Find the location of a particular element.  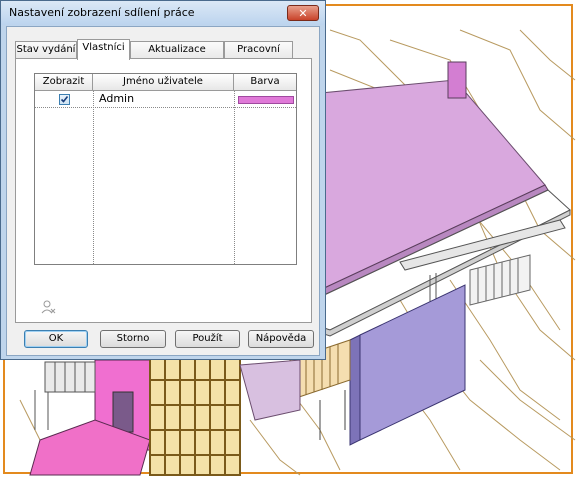

apply-button: Použít is located at coordinates (207, 339).